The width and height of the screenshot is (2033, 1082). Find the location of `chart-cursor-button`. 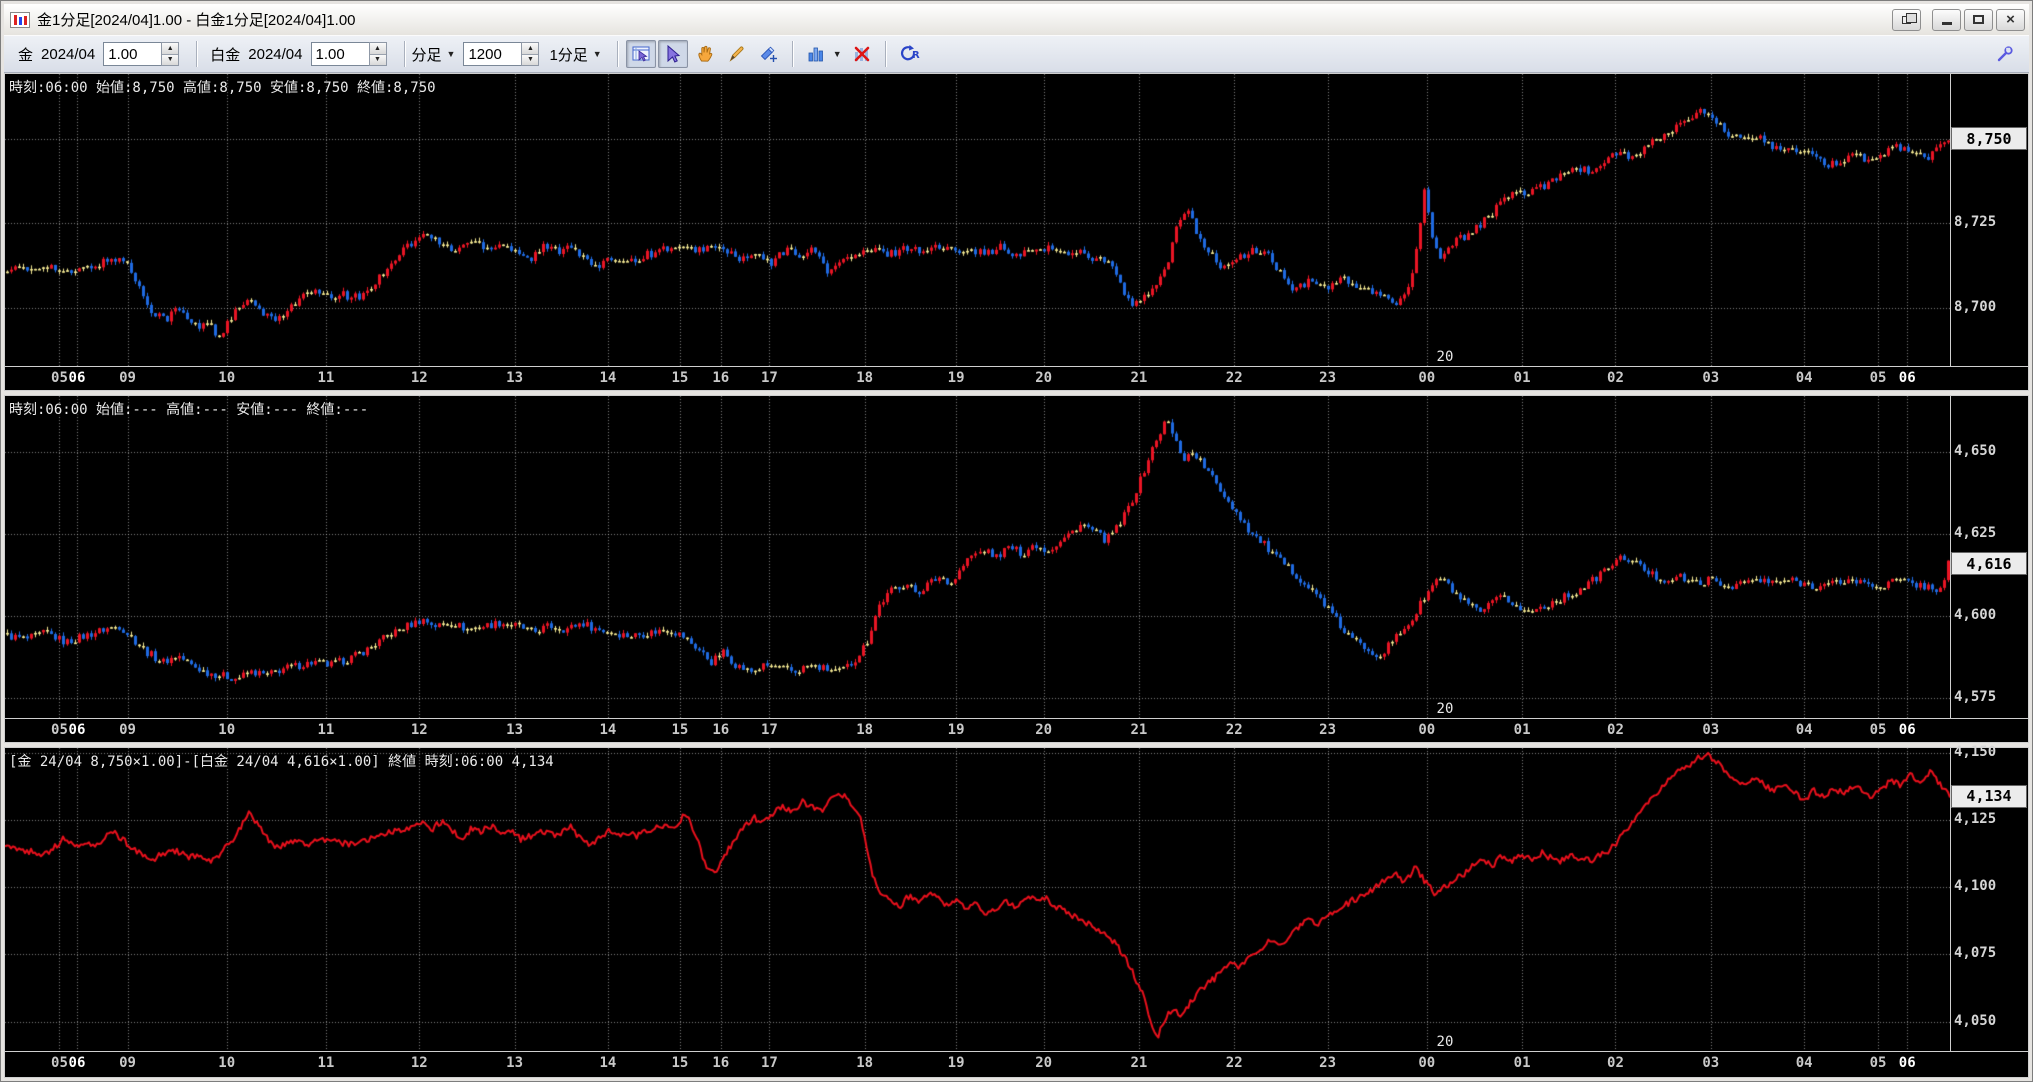

chart-cursor-button is located at coordinates (640, 54).